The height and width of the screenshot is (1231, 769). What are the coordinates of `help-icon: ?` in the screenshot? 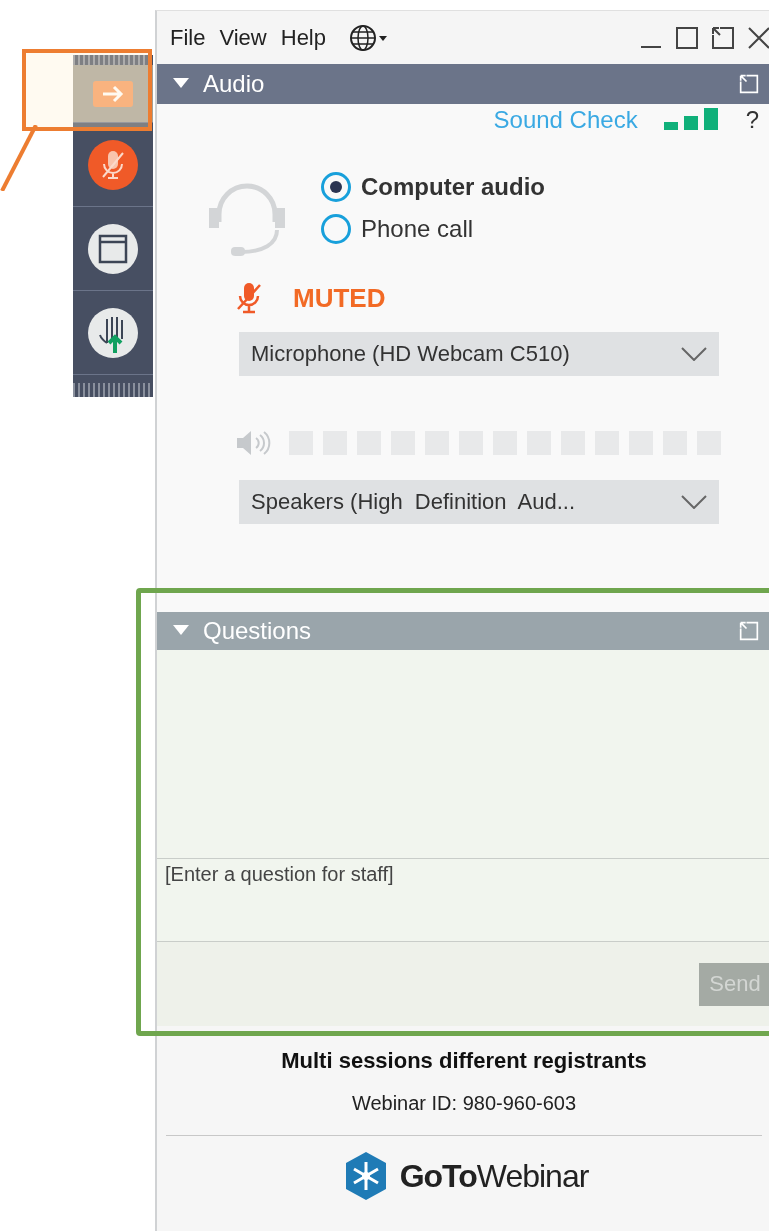 It's located at (752, 120).